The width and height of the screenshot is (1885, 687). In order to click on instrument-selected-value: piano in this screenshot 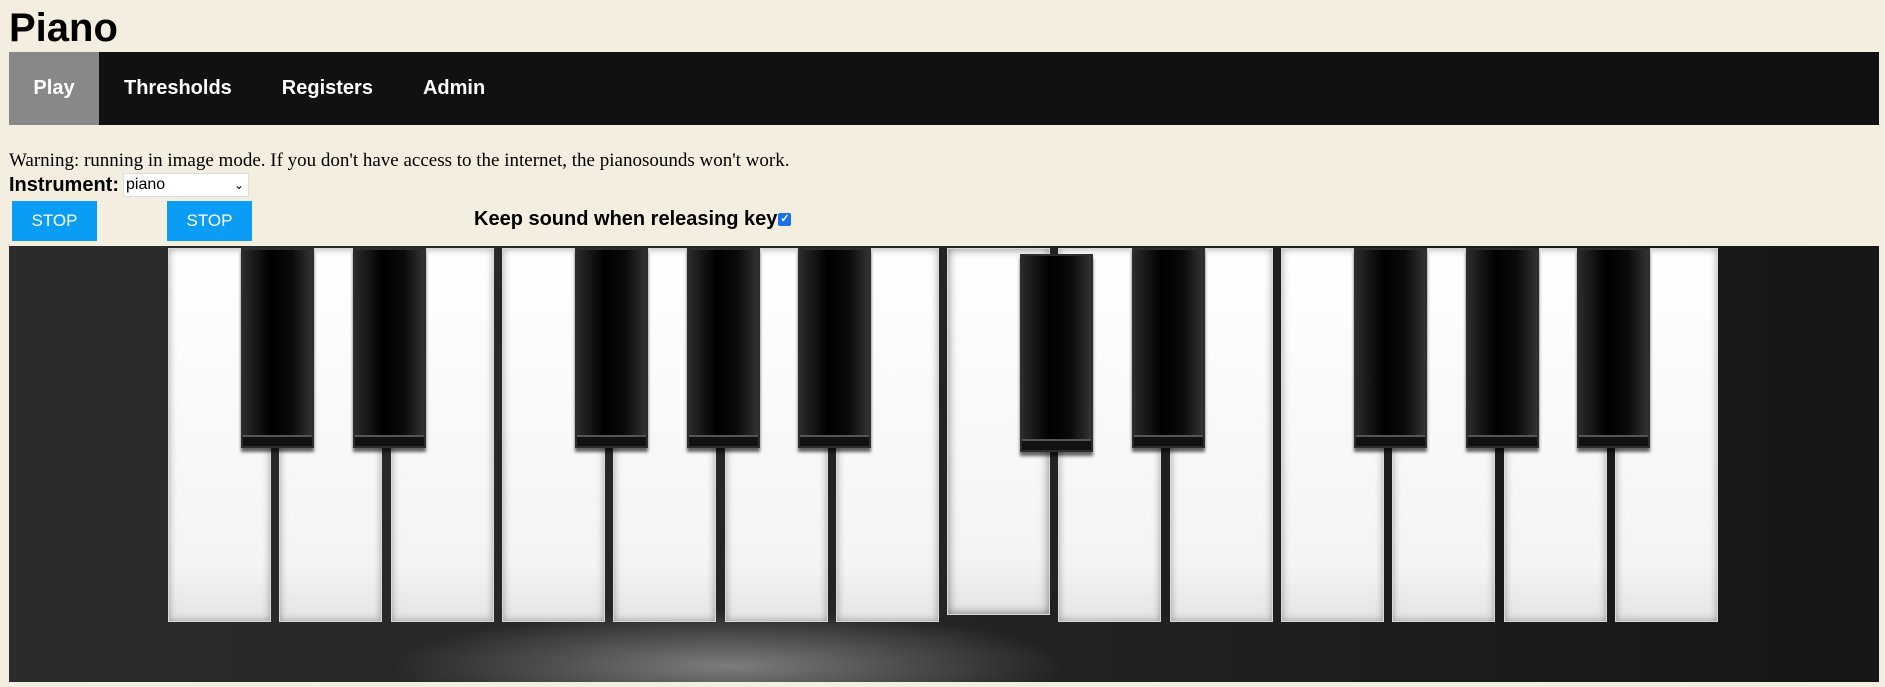, I will do `click(146, 184)`.